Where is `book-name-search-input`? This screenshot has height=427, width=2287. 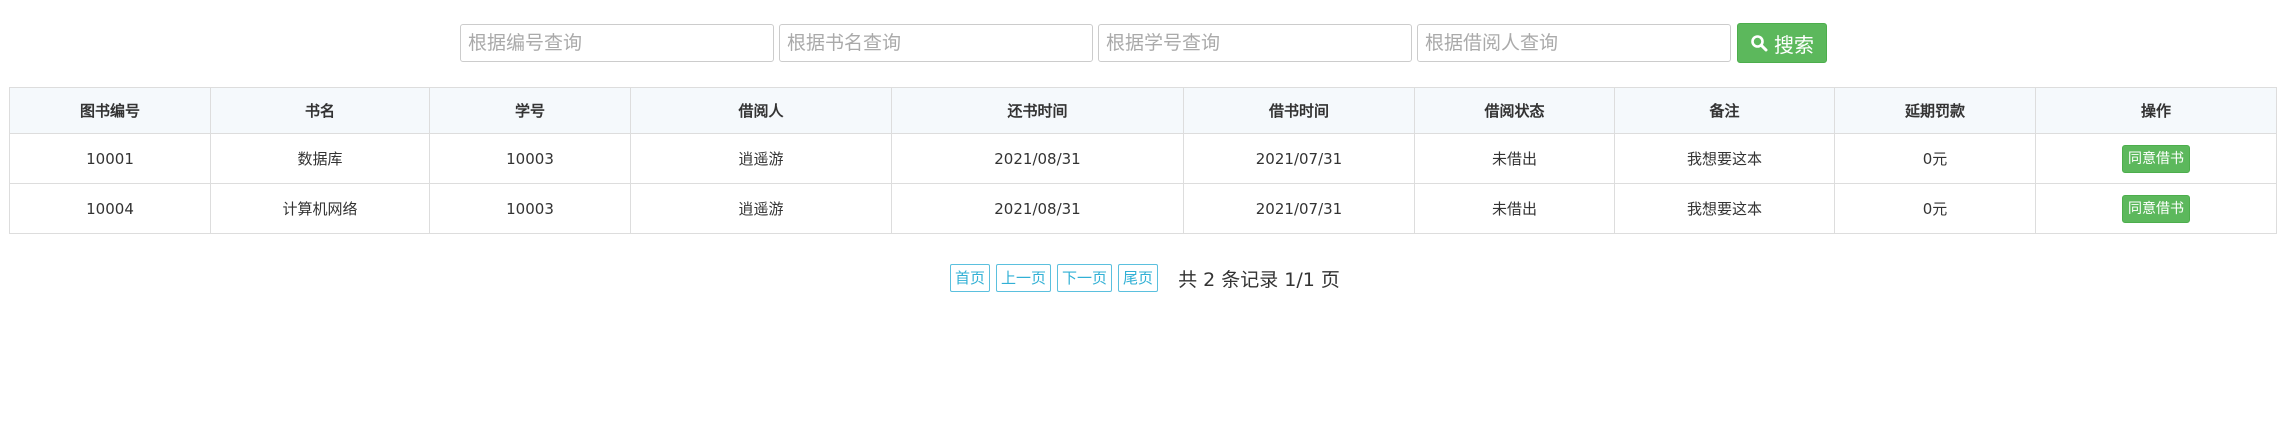
book-name-search-input is located at coordinates (936, 43).